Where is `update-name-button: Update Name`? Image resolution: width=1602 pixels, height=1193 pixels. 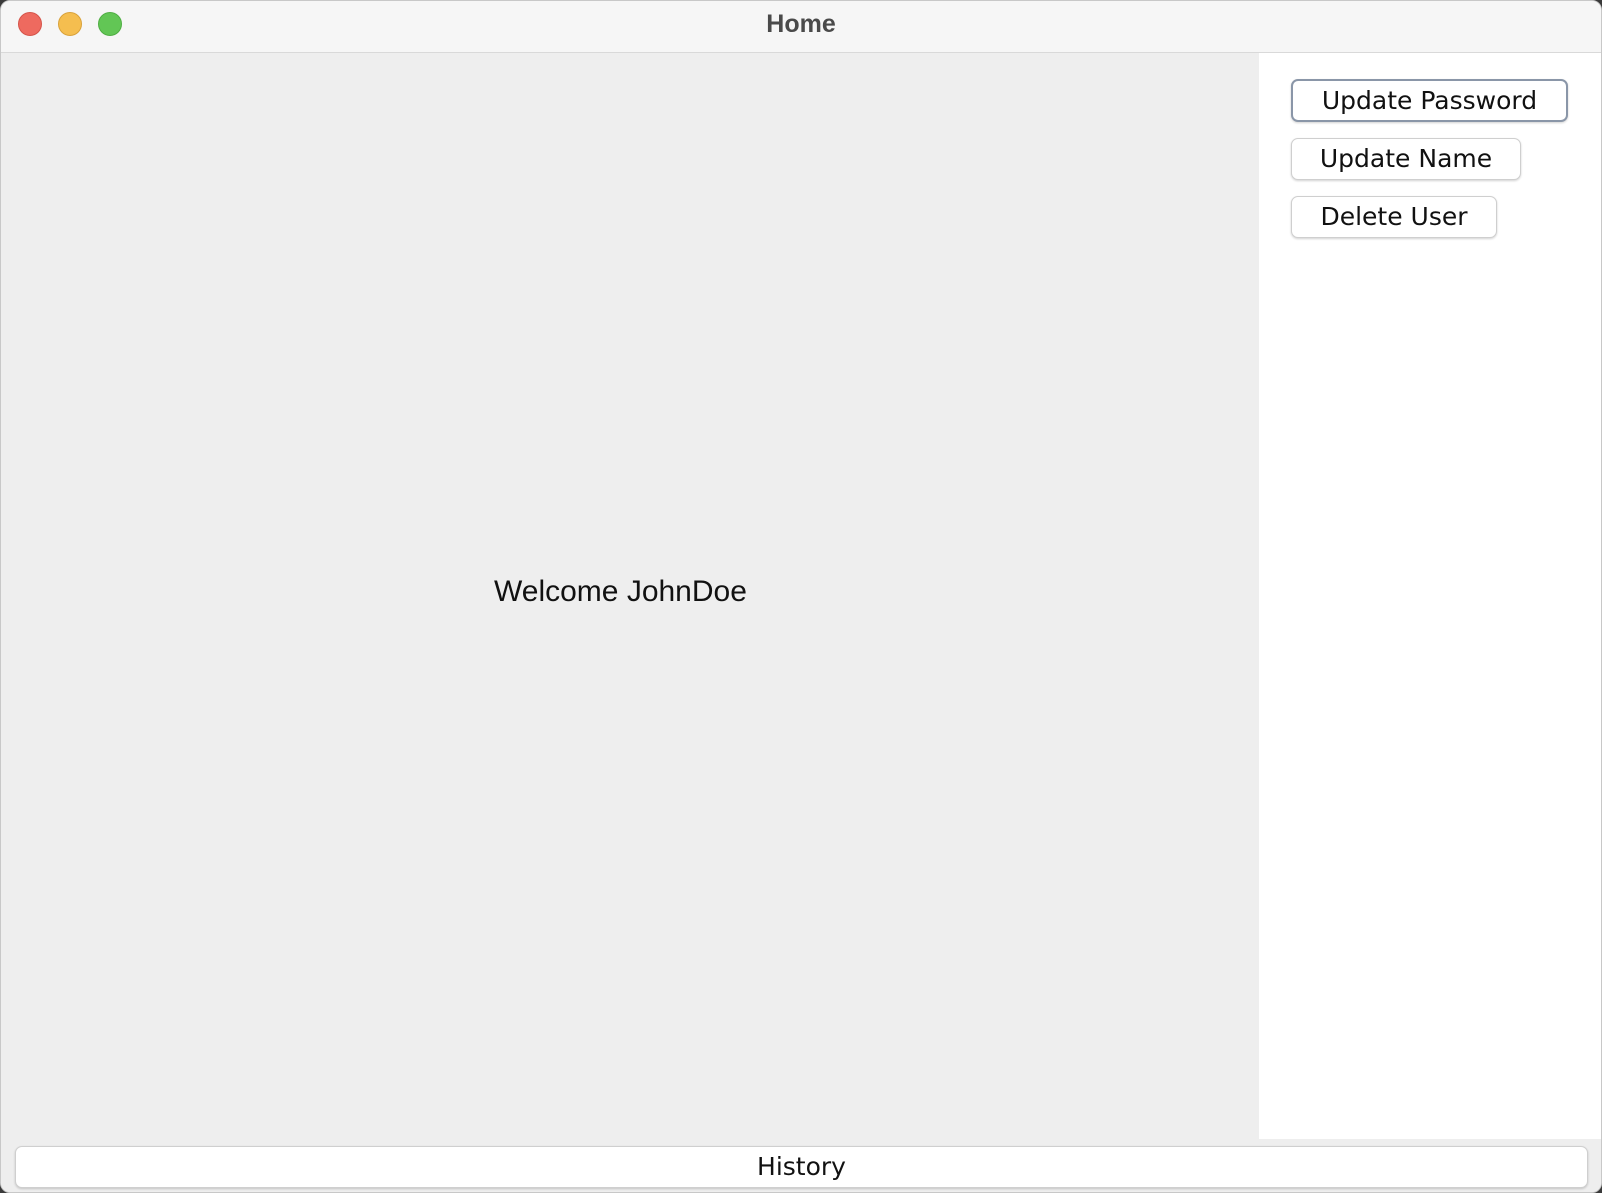 update-name-button: Update Name is located at coordinates (1406, 159).